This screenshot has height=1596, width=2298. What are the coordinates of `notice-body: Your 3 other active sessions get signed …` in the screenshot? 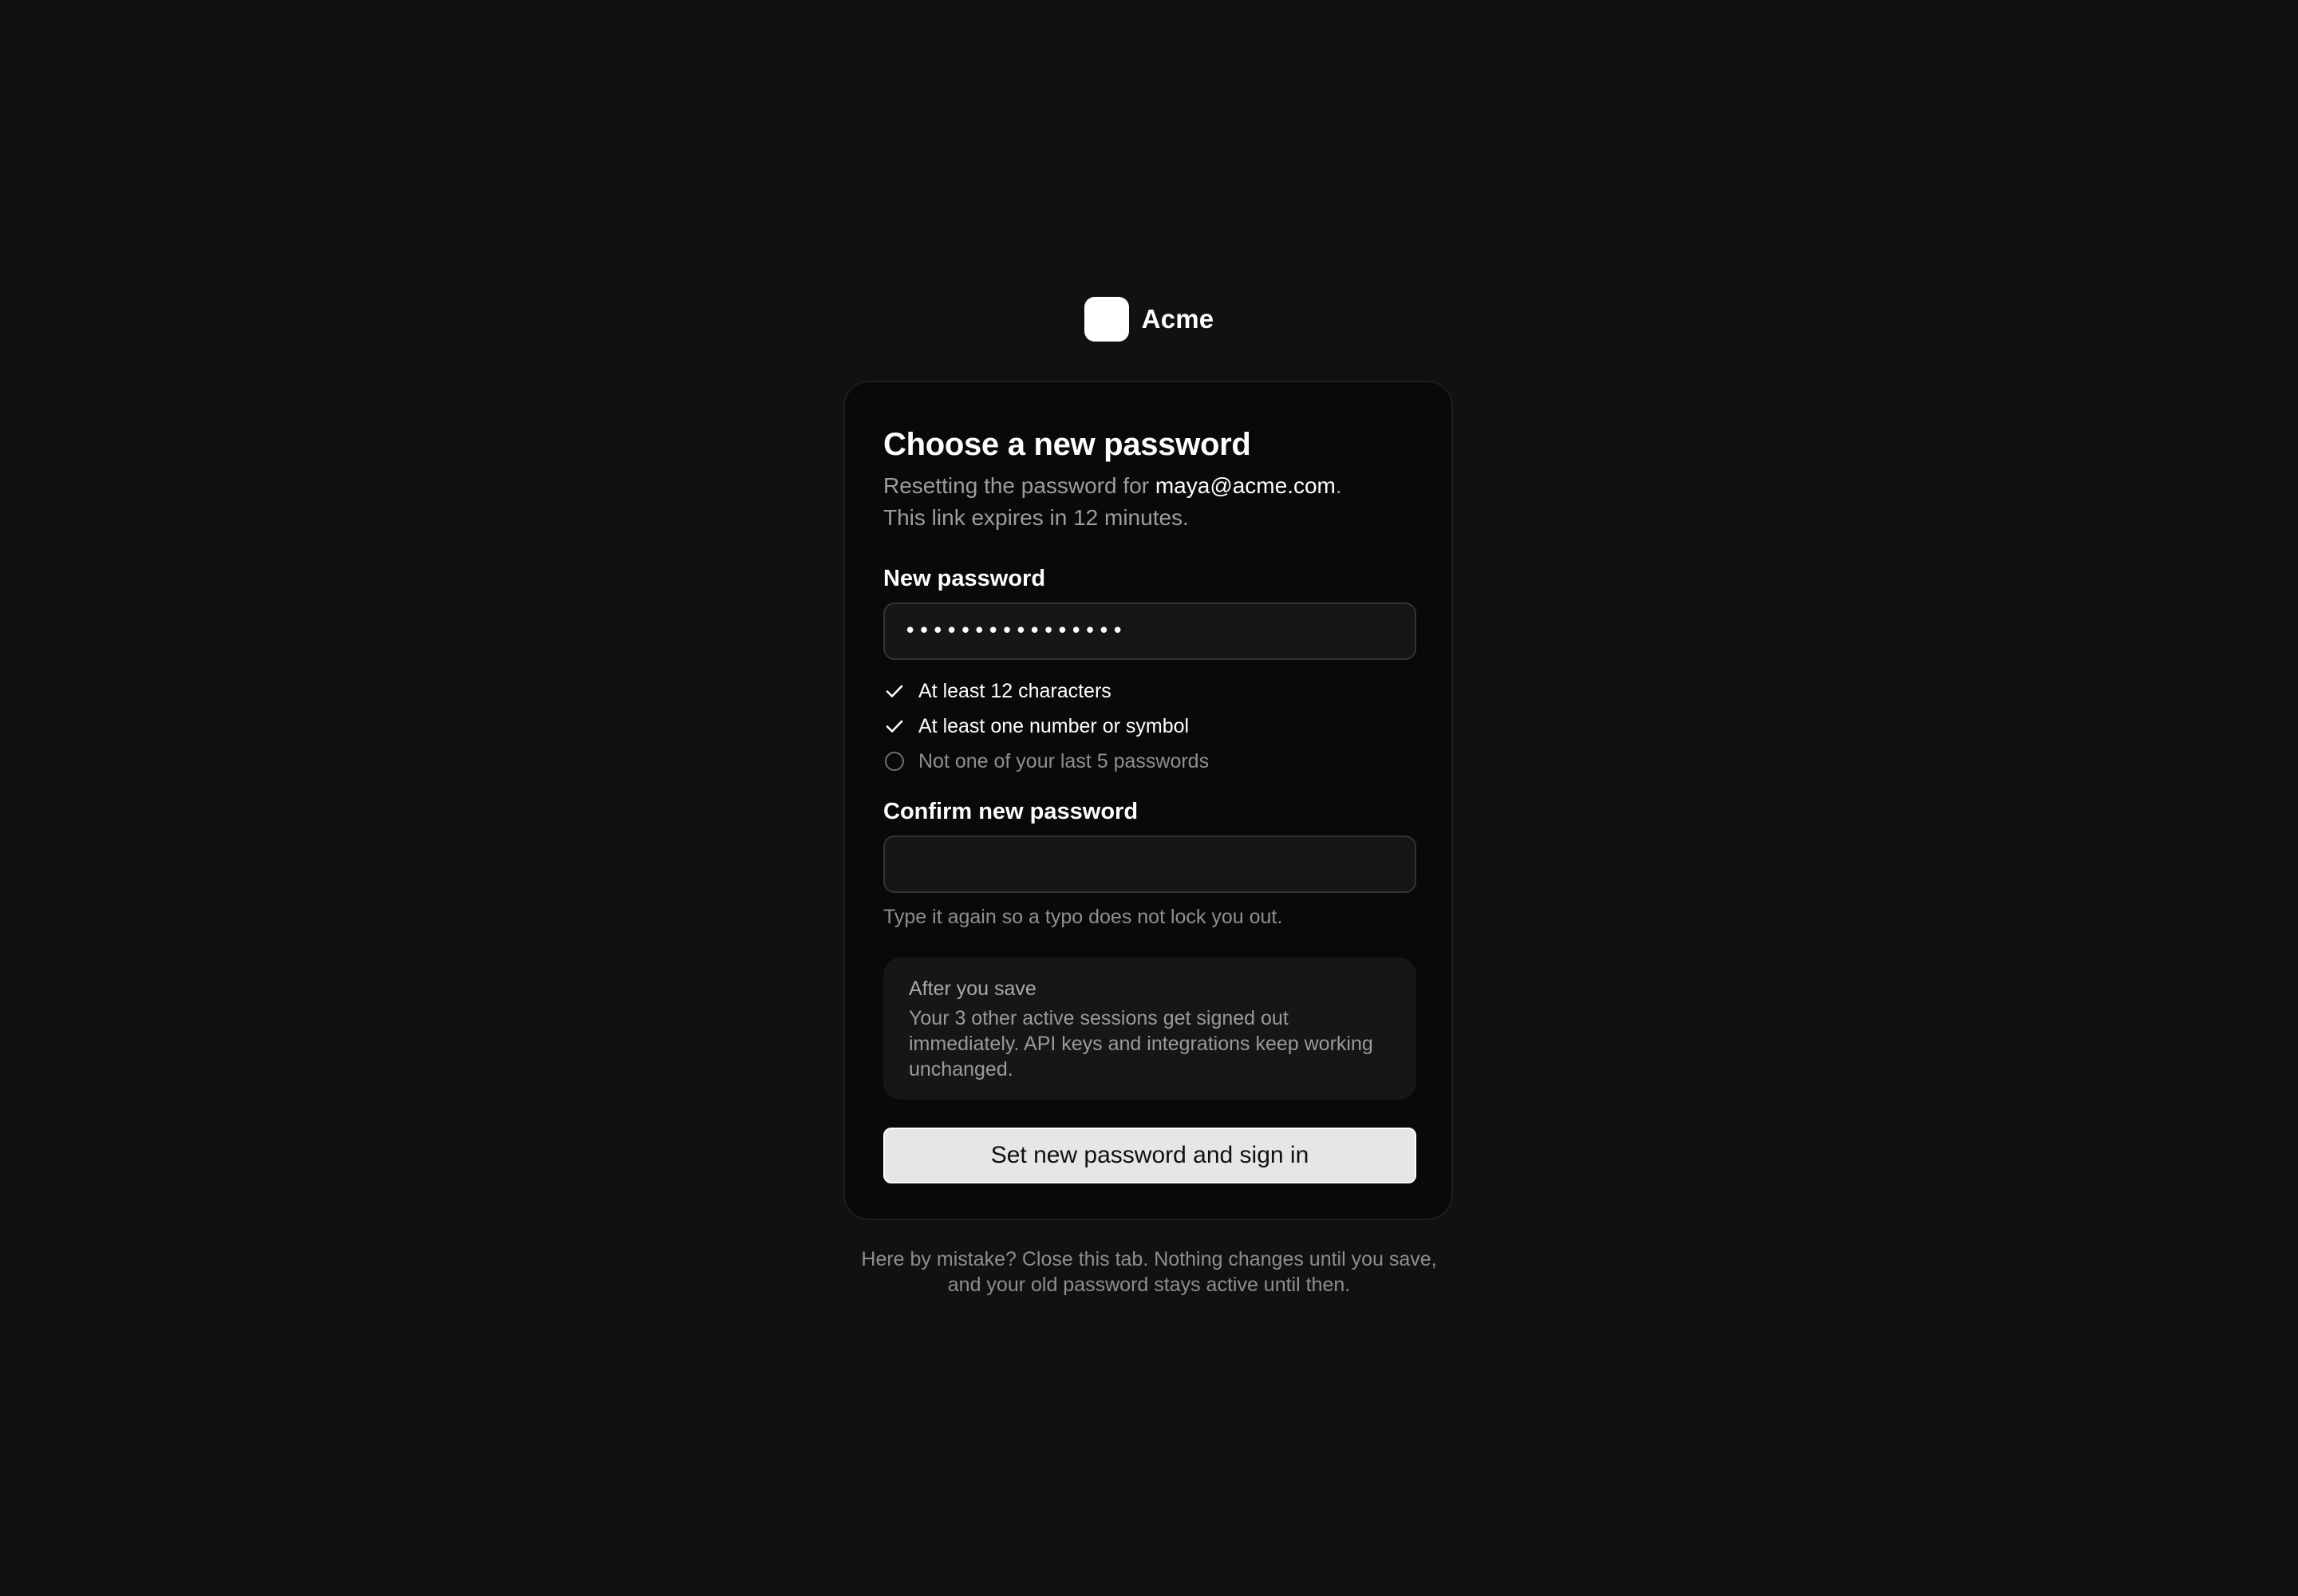 It's located at (1141, 1043).